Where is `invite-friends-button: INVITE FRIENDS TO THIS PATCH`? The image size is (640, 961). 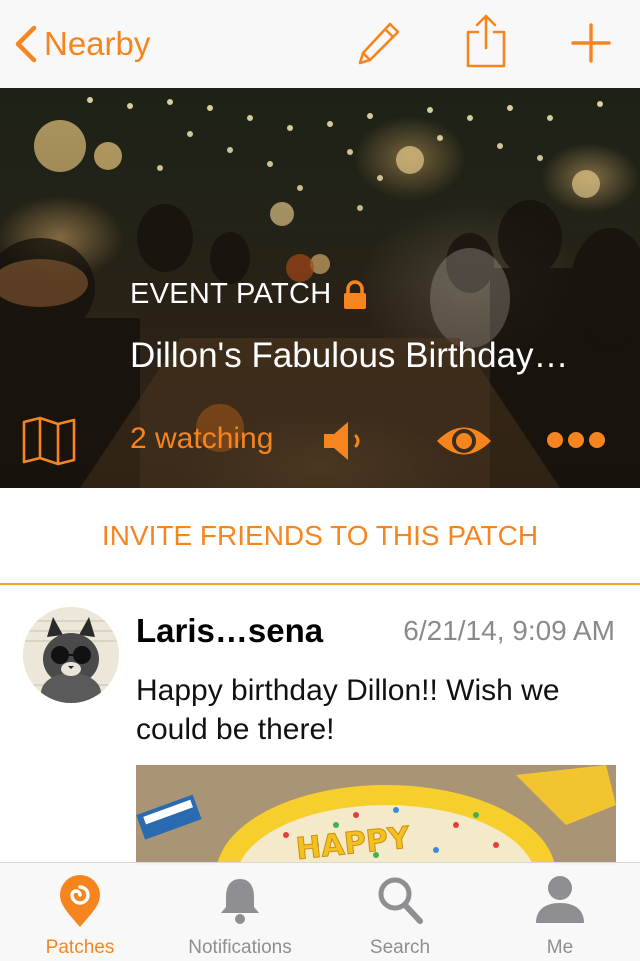
invite-friends-button: INVITE FRIENDS TO THIS PATCH is located at coordinates (320, 536).